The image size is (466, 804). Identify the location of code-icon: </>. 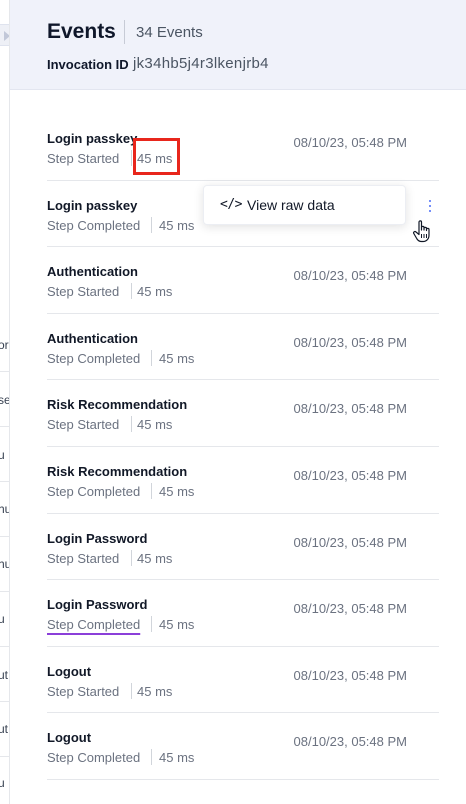
(231, 204).